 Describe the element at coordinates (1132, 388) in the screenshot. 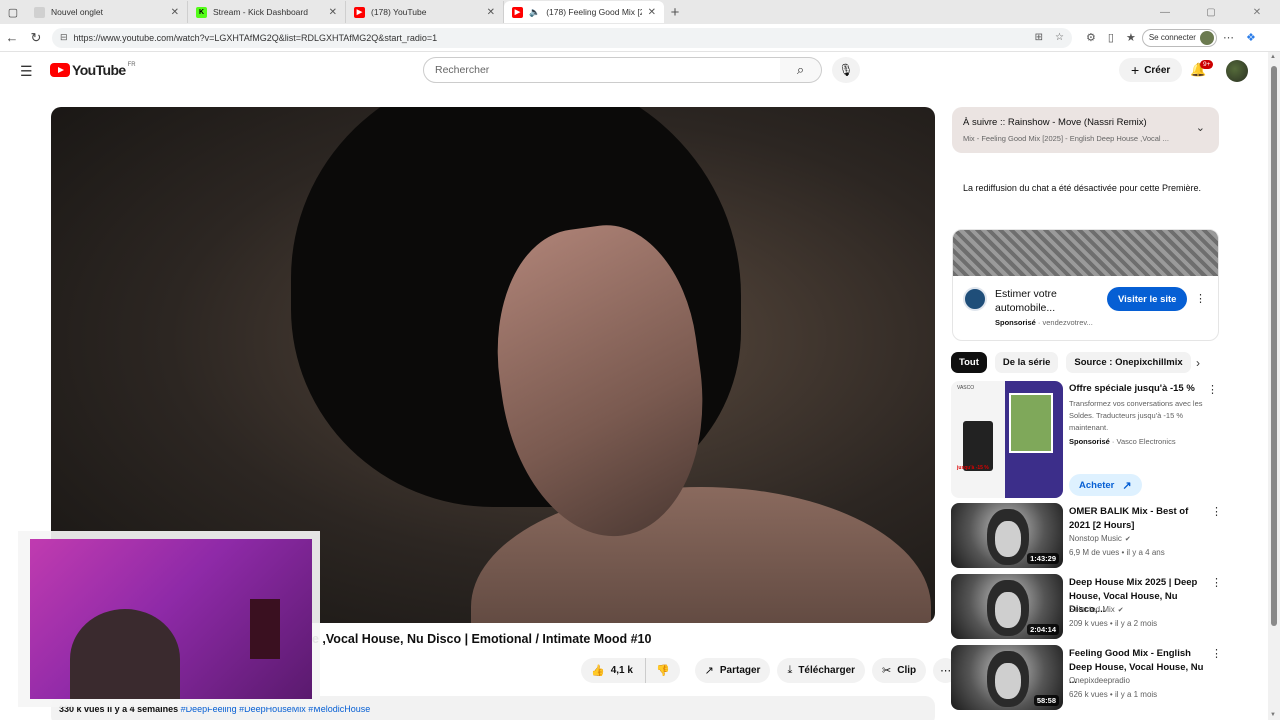

I see `promo-title: Offre spéciale jusqu'à -15 %` at that location.